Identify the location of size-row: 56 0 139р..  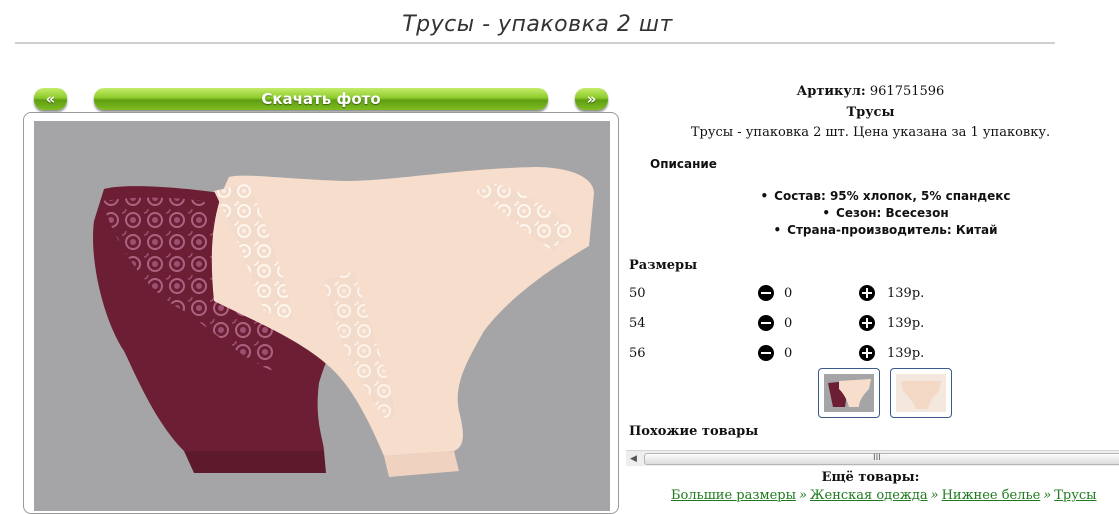
(870, 353).